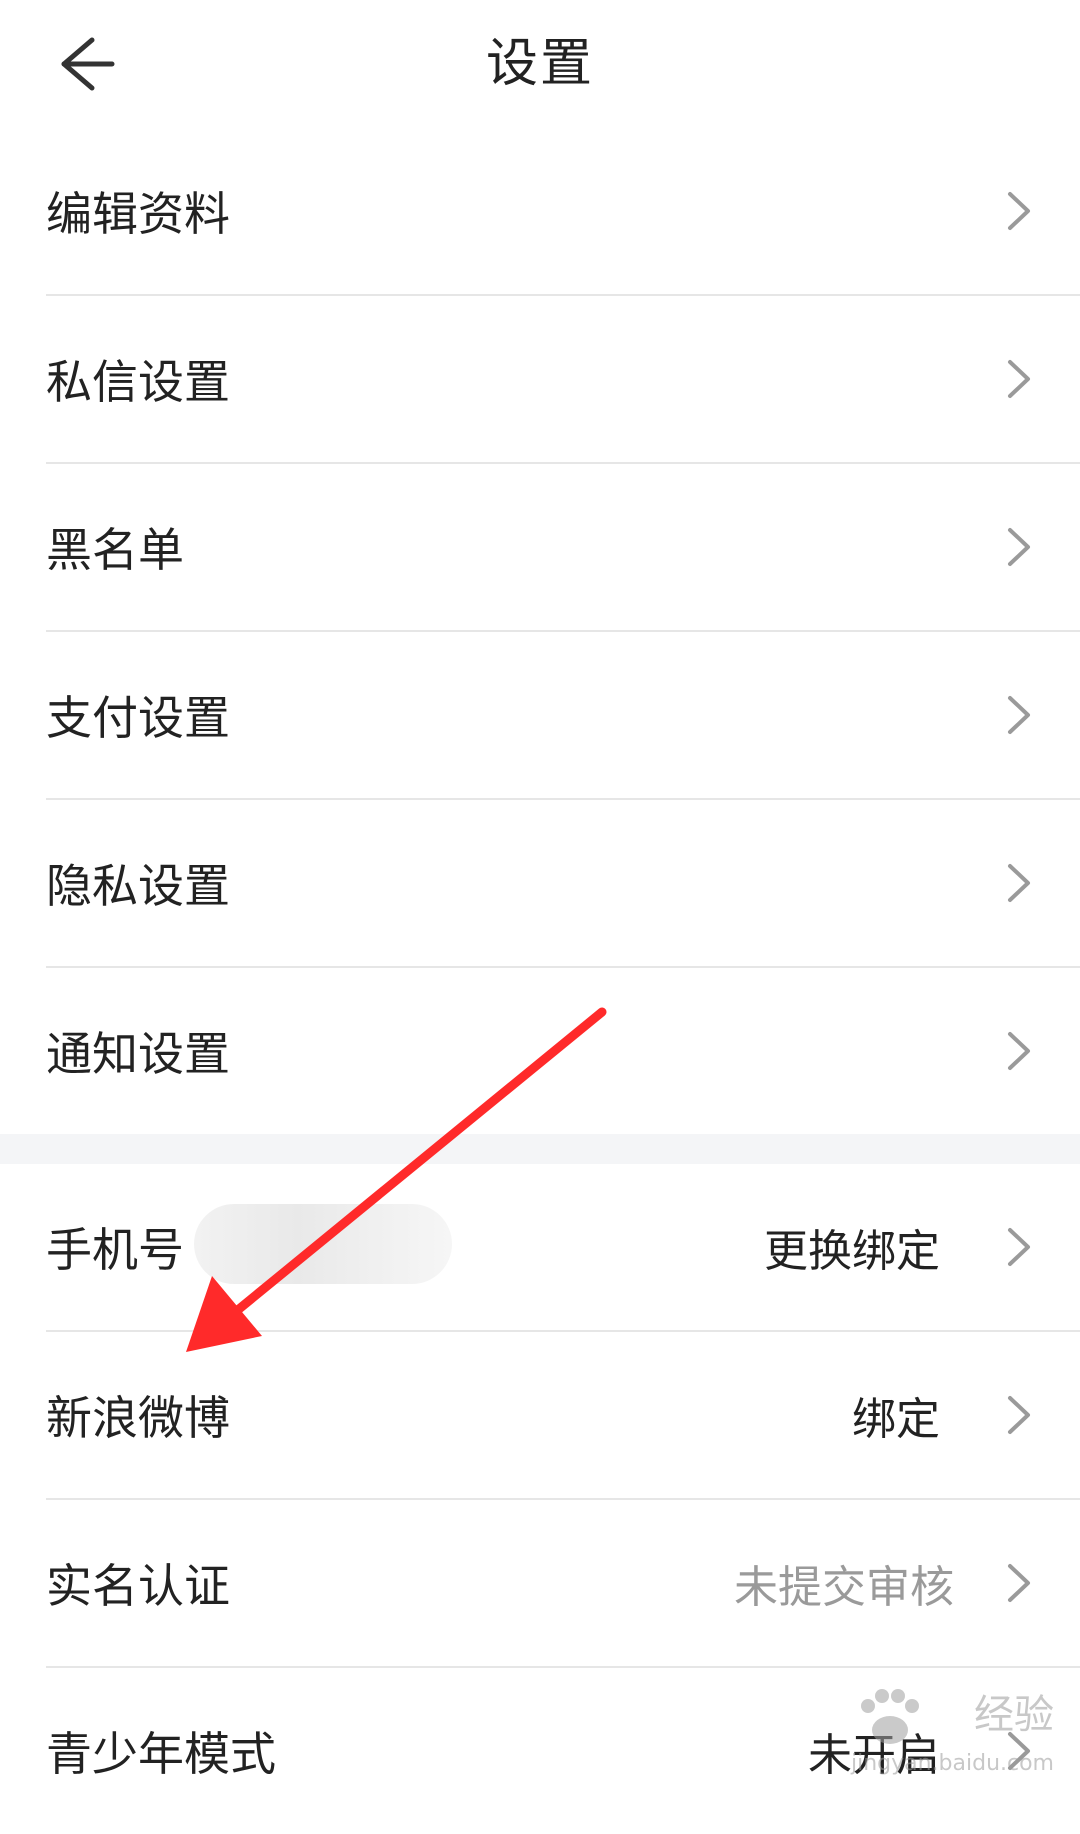 This screenshot has height=1834, width=1080. Describe the element at coordinates (138, 382) in the screenshot. I see `row-label: 私信设置` at that location.